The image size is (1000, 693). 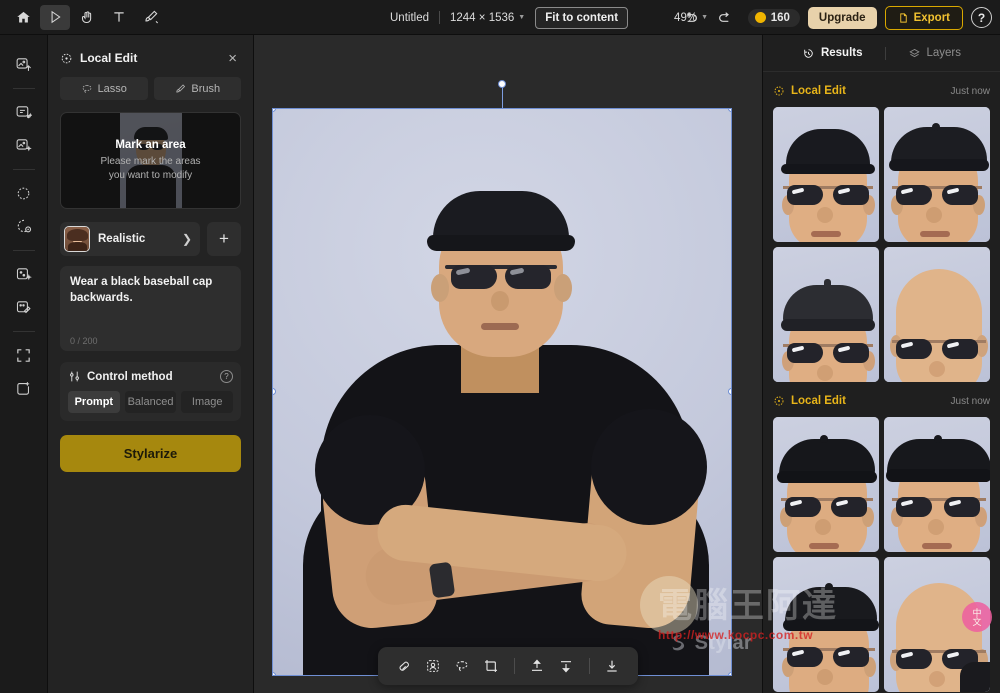 I want to click on panel-header: Local Edit ×, so click(x=150, y=58).